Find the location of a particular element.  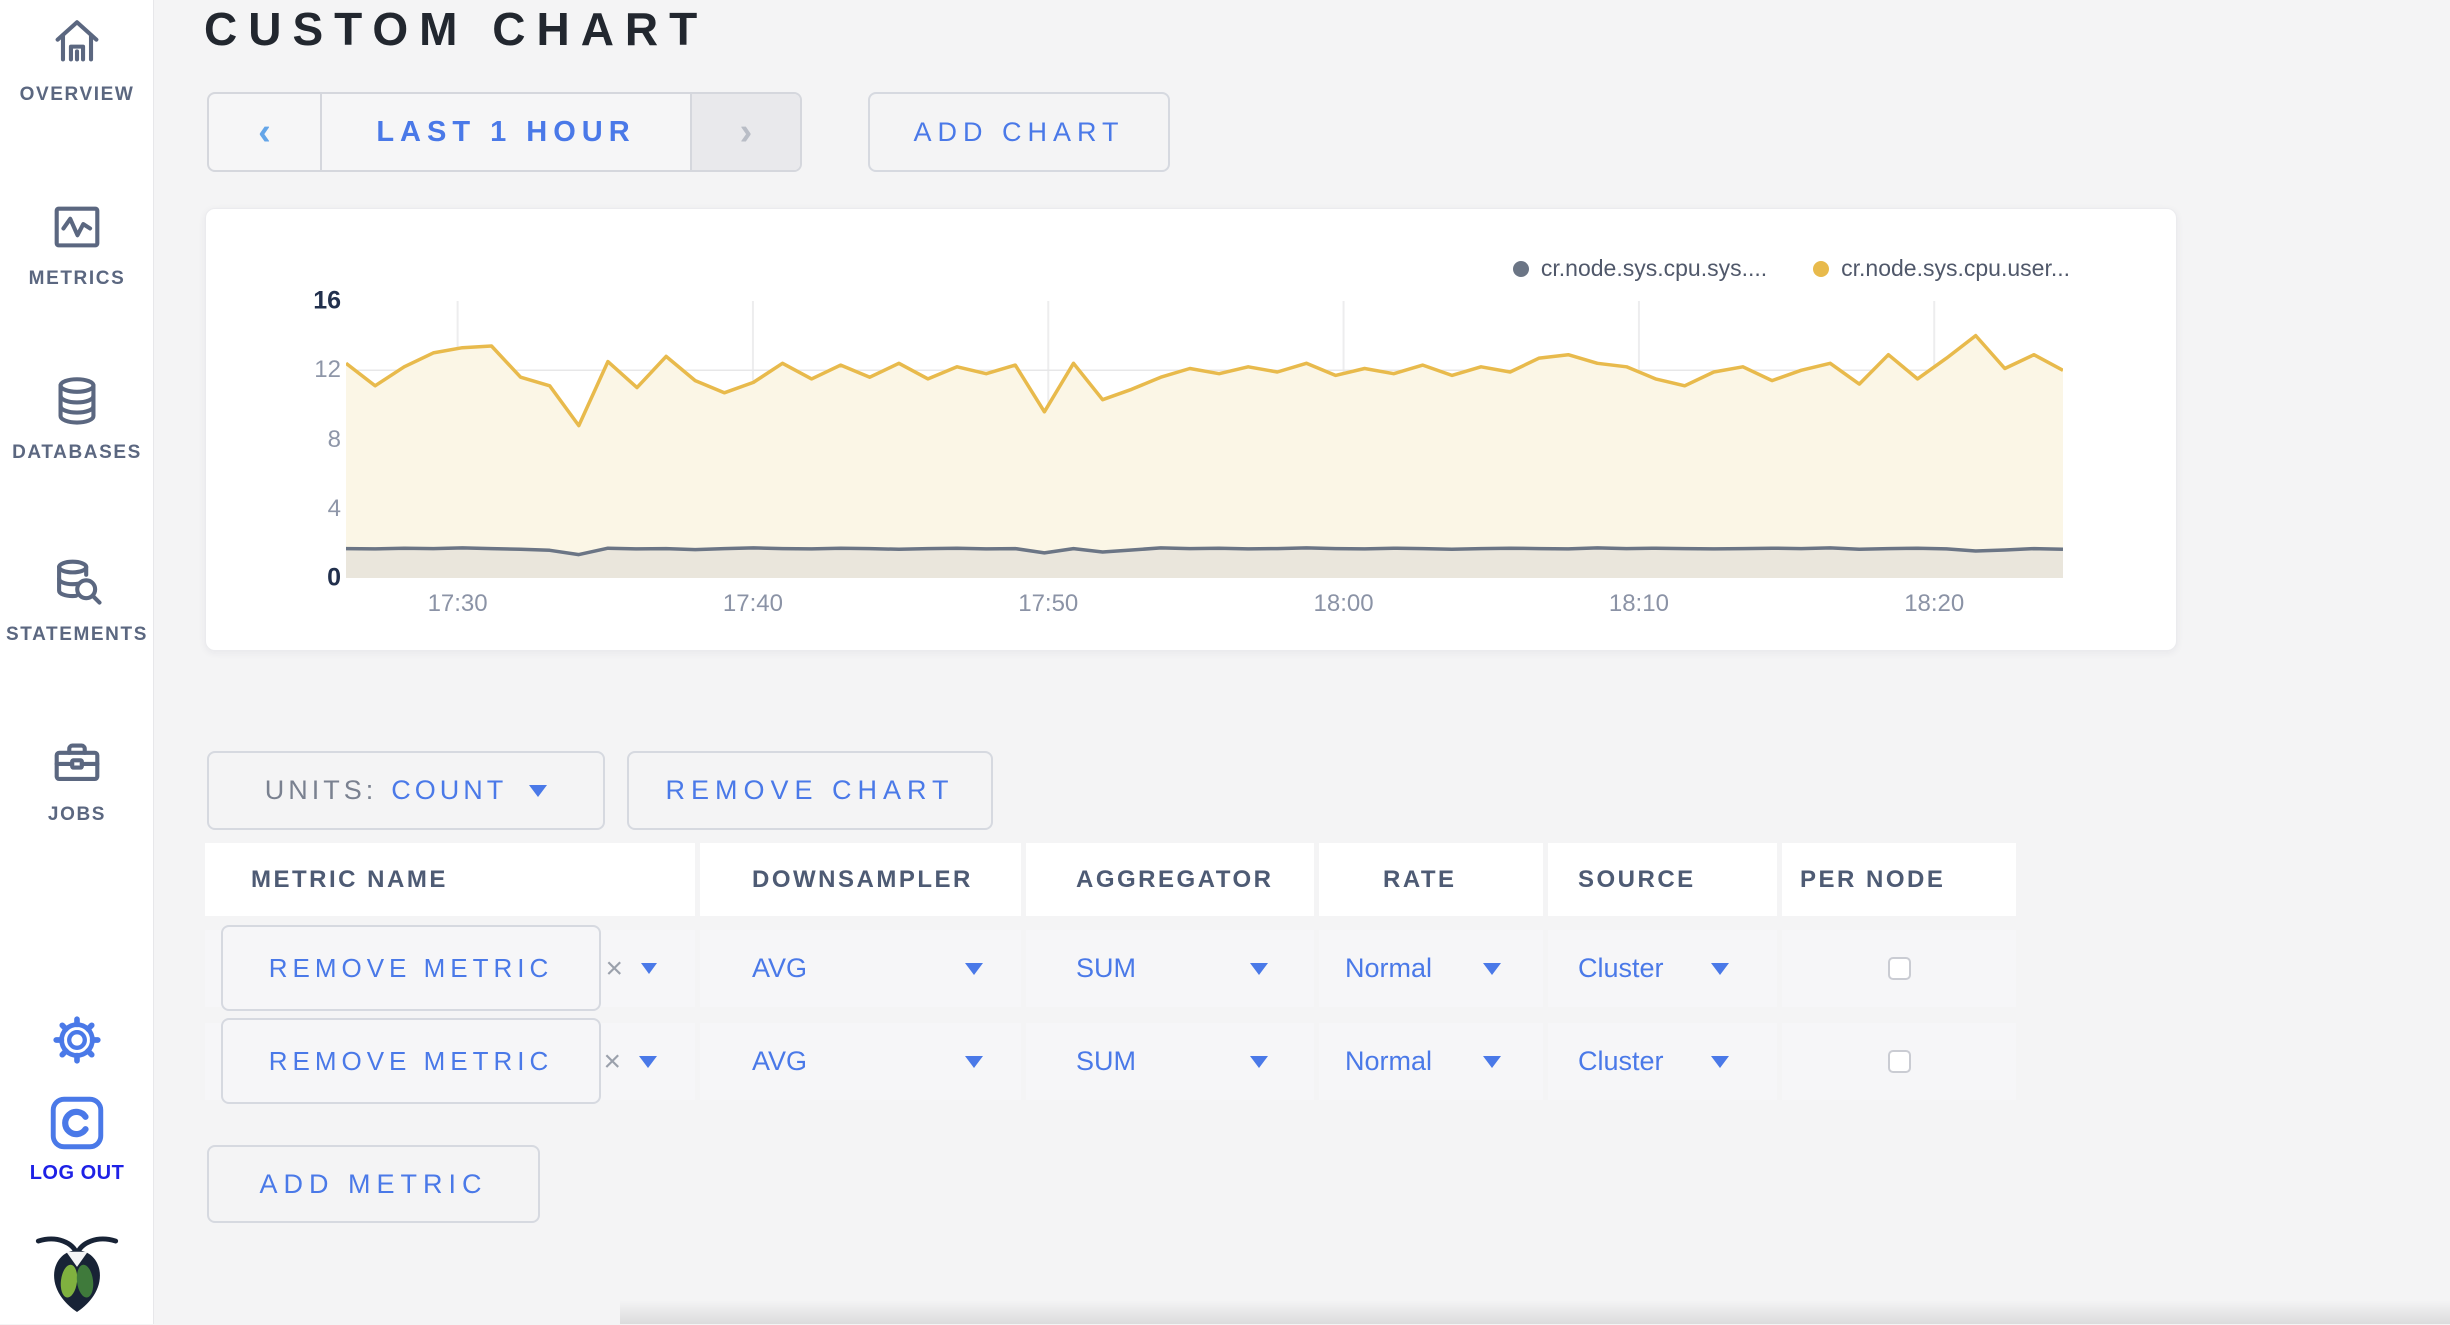

time-range-next-button: › is located at coordinates (745, 132).